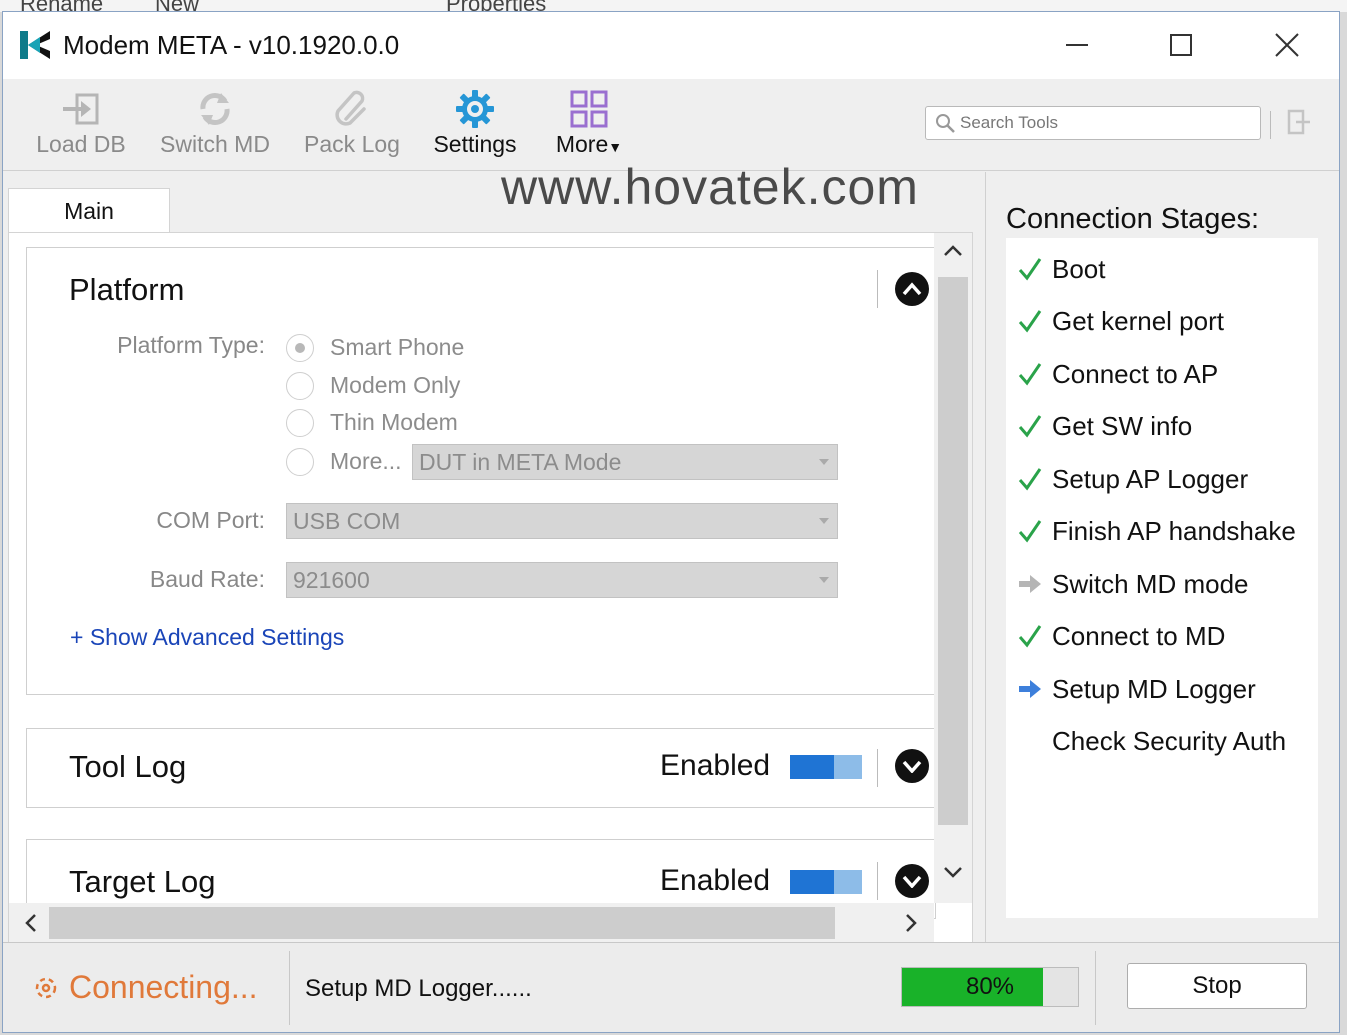  I want to click on stage-item: Boot, so click(1162, 270).